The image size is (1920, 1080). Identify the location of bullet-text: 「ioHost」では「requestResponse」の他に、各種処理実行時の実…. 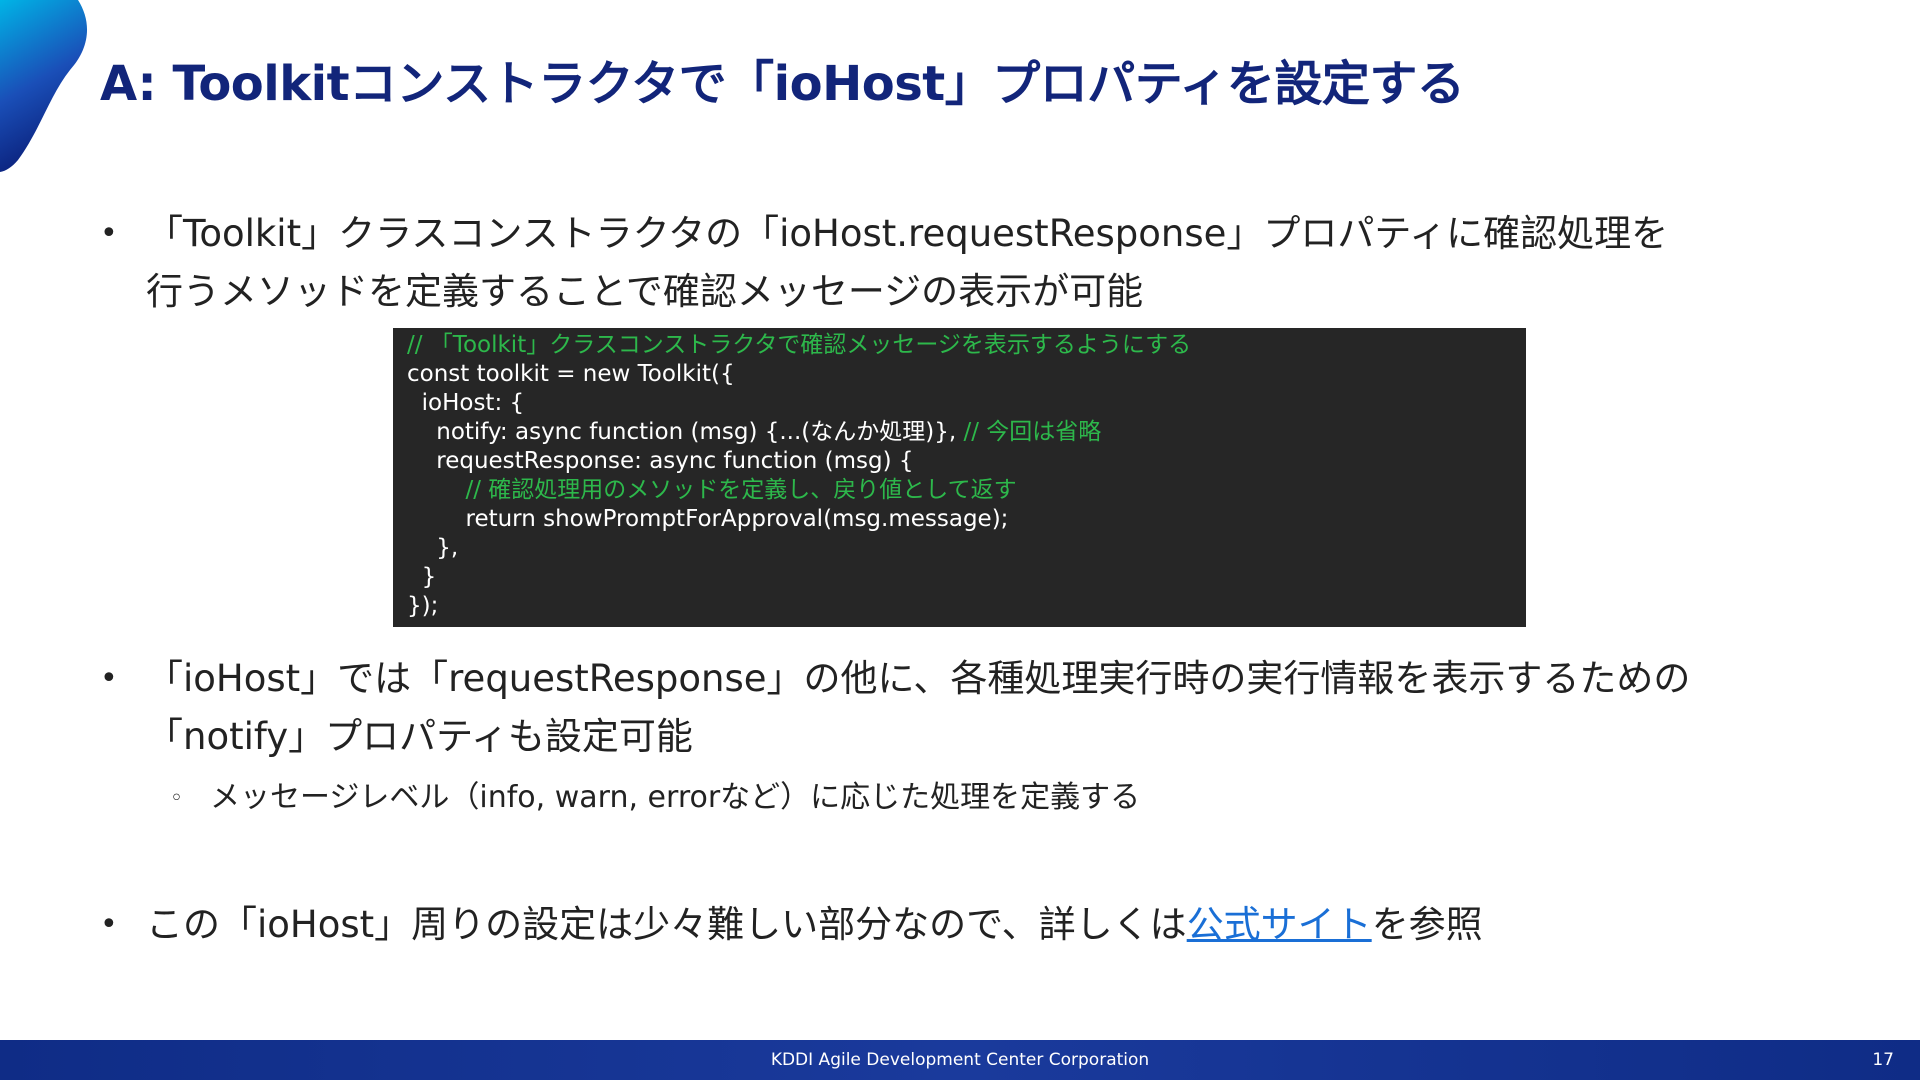
(1016, 708).